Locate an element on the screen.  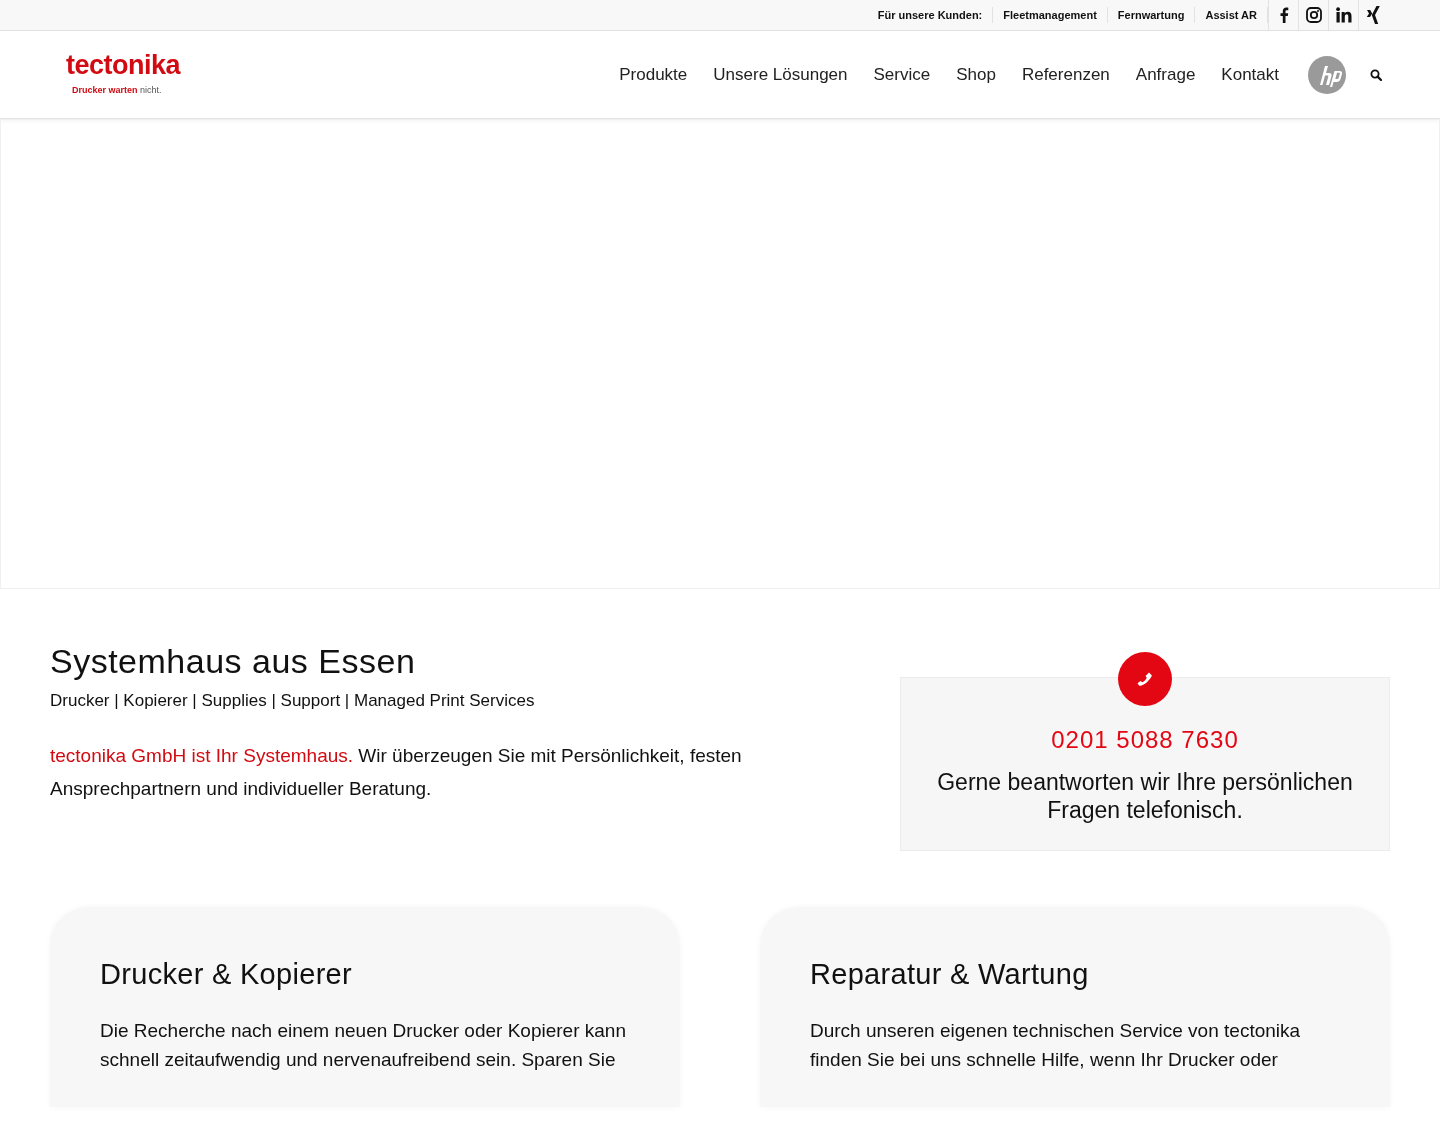
topbar-link: Fleetmanagement is located at coordinates (1050, 15).